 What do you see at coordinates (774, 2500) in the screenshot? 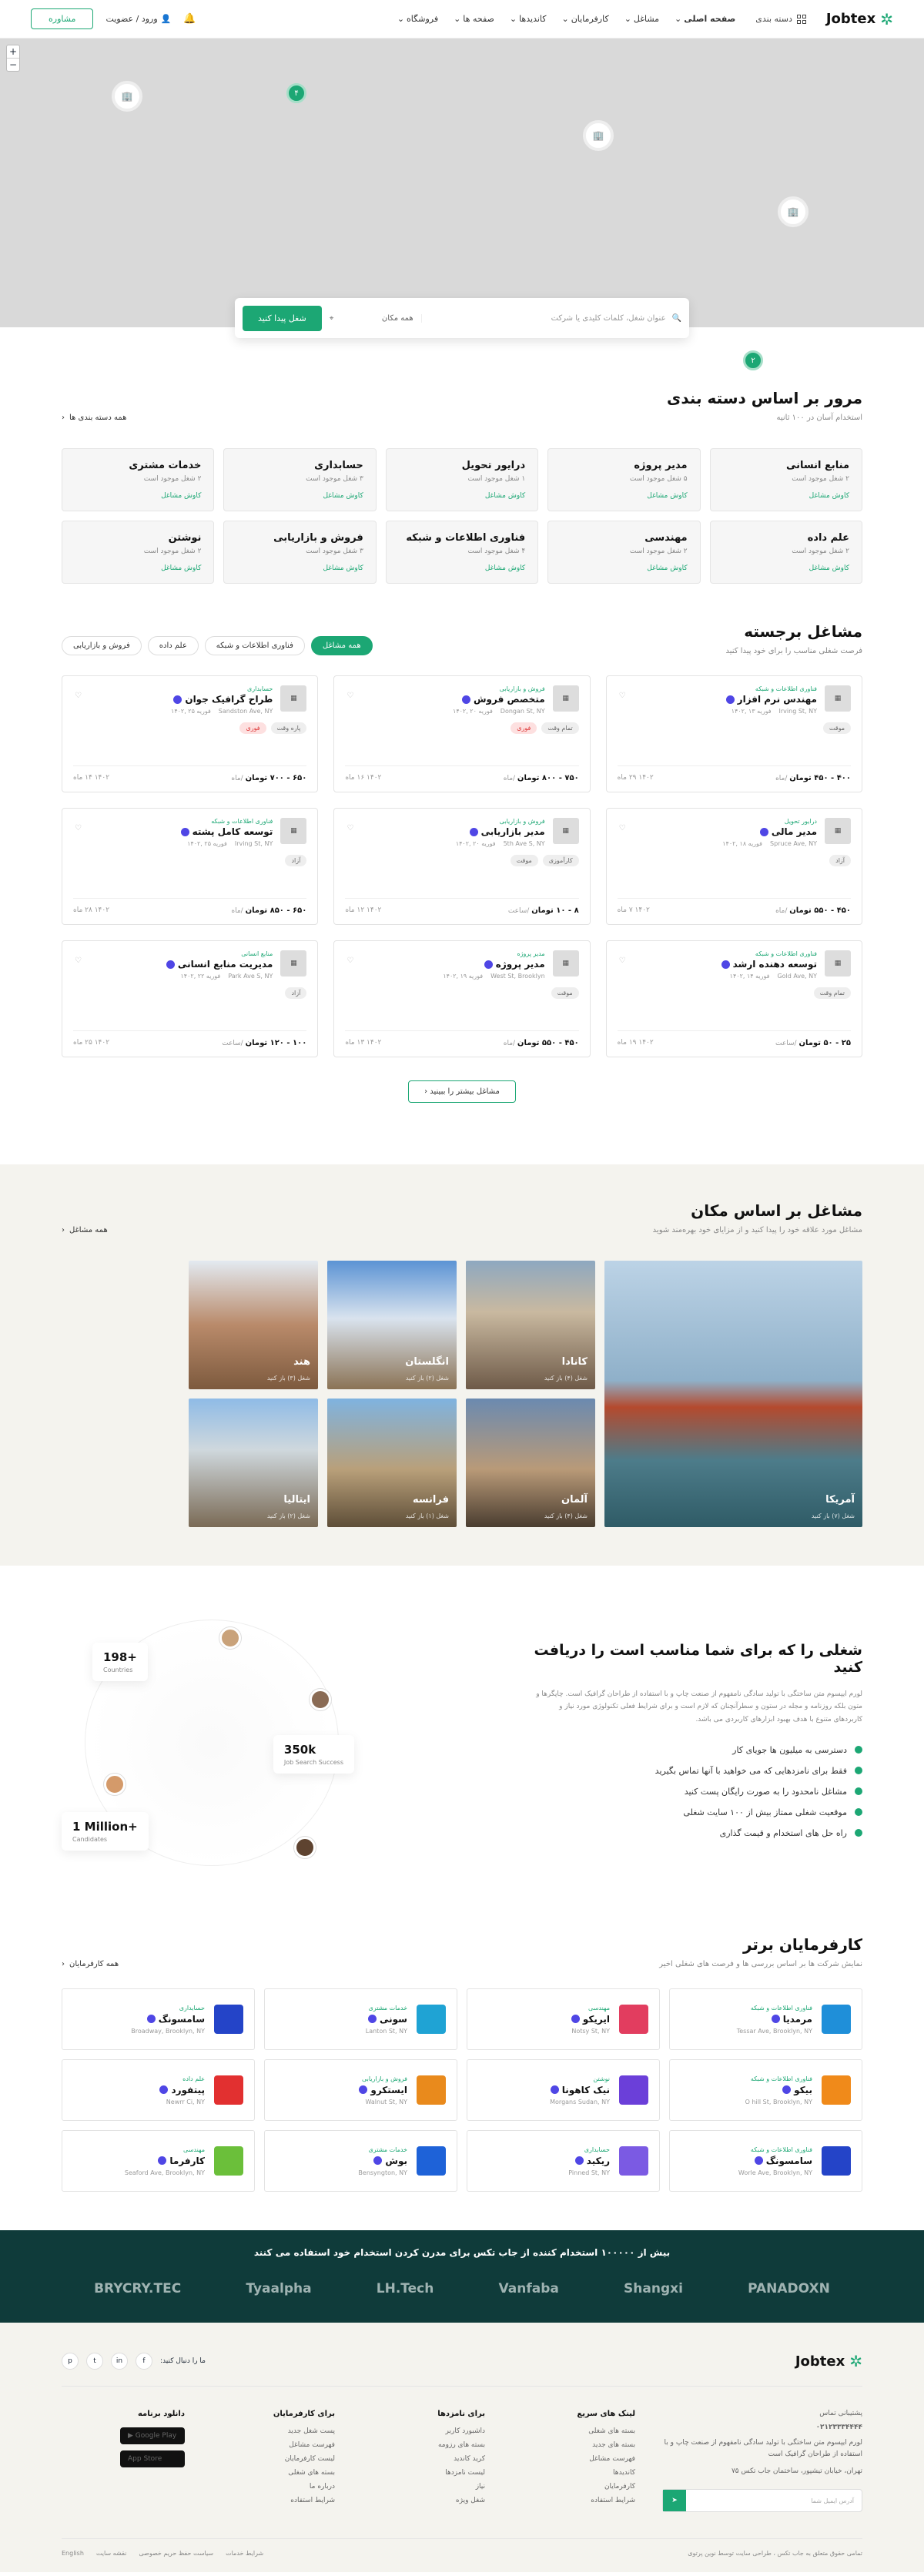
I see `newsletter-input: آدرس ایمیل شما` at bounding box center [774, 2500].